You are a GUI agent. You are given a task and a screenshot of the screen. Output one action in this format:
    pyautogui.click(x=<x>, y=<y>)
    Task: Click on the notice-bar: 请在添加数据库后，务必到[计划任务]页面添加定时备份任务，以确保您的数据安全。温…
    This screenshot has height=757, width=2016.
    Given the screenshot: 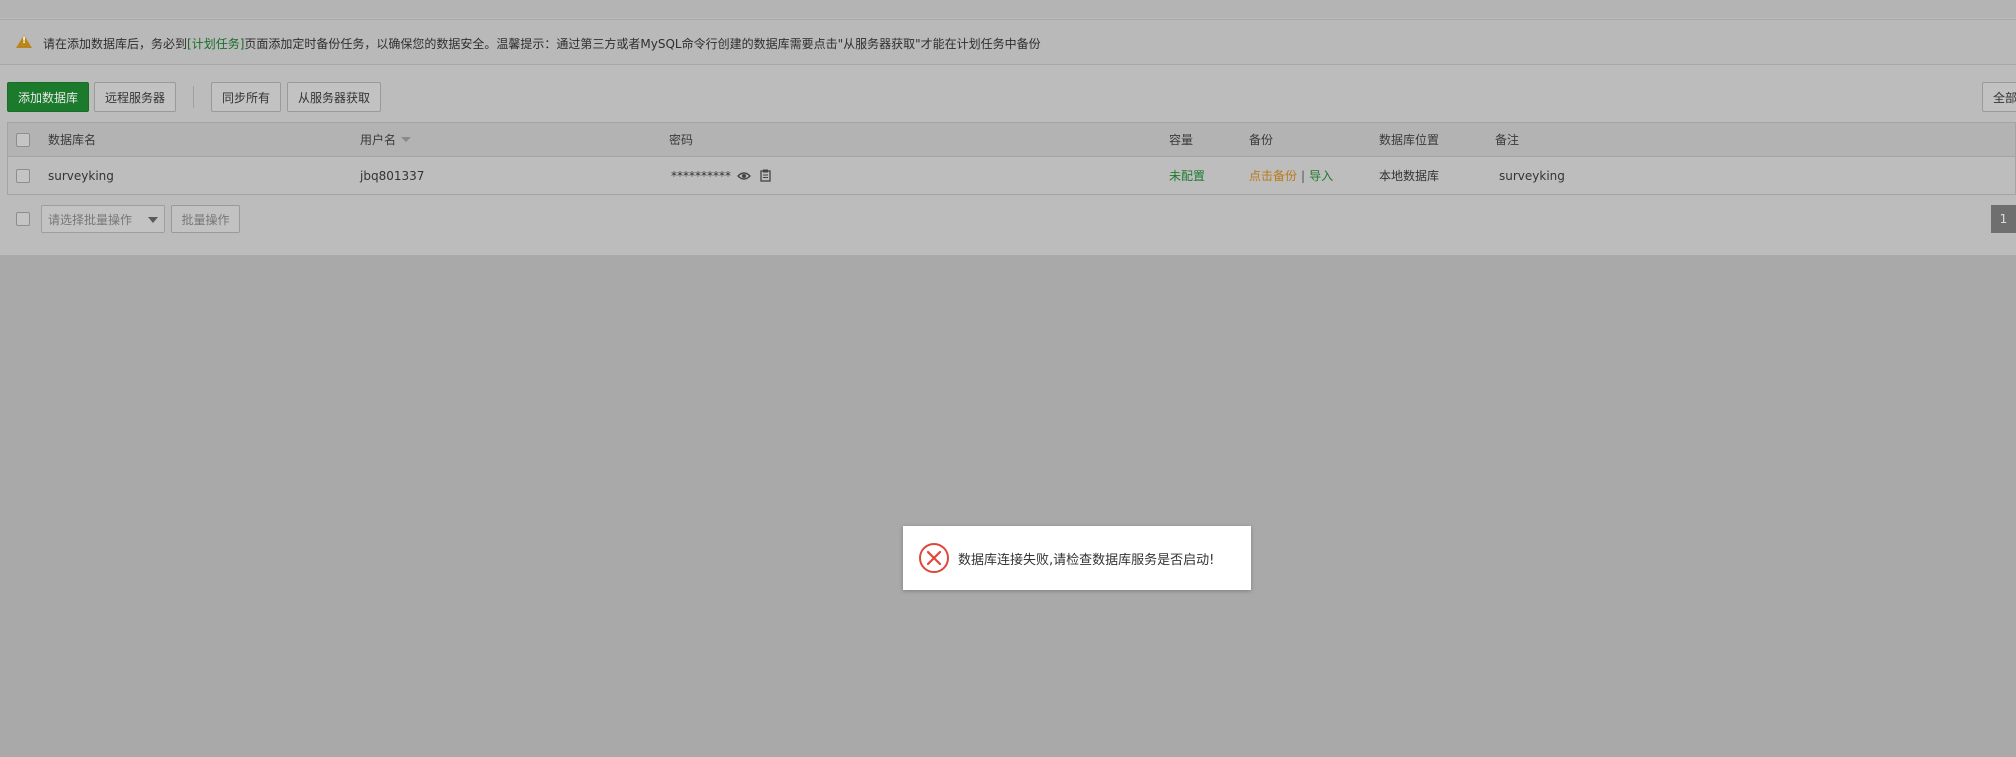 What is the action you would take?
    pyautogui.click(x=1008, y=42)
    